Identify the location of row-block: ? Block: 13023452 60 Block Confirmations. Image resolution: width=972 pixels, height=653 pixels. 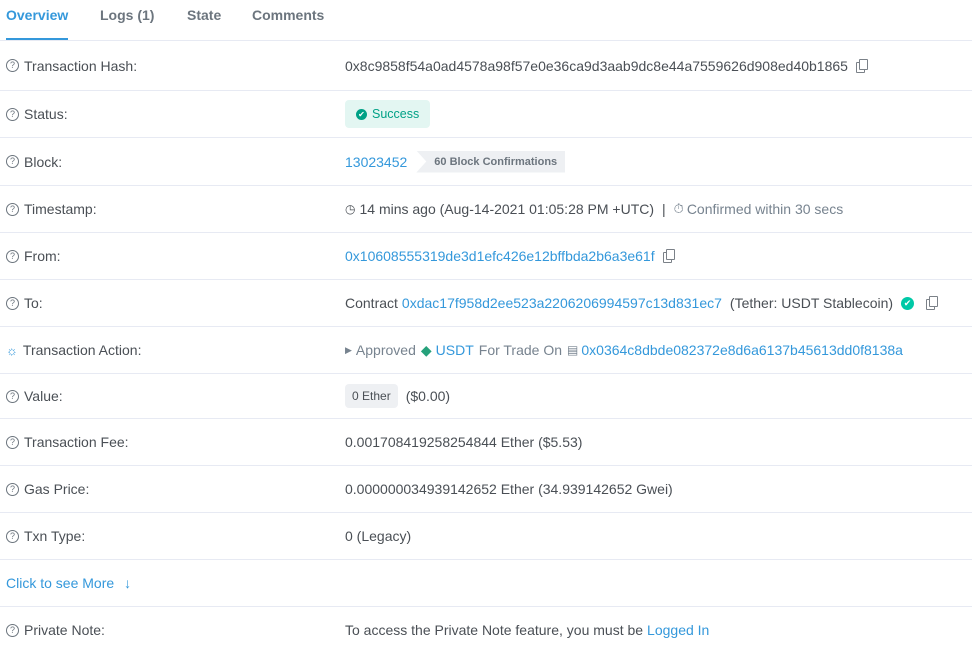
(486, 162).